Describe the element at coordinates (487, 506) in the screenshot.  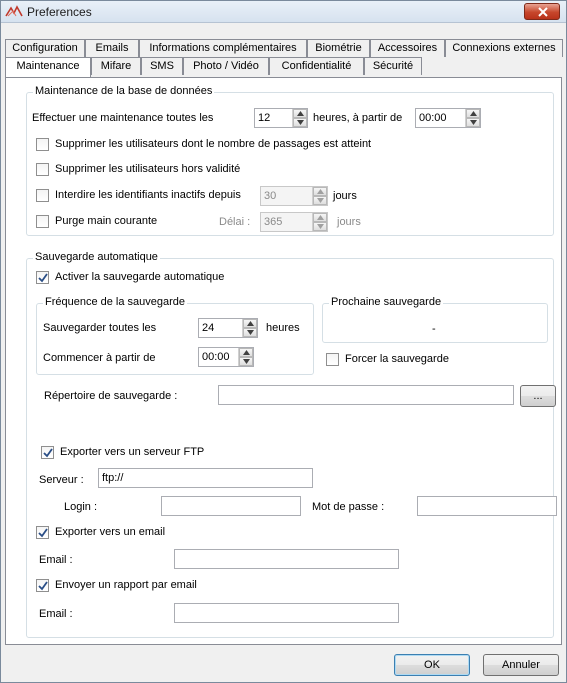
I see `ftp-password-field` at that location.